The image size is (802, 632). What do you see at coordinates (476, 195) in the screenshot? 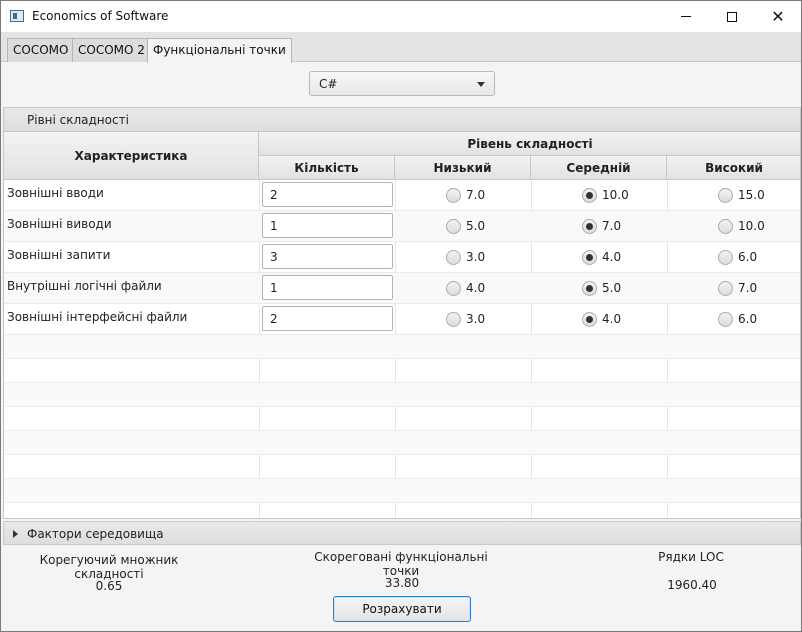
I see `radio-low-label: 7.0` at bounding box center [476, 195].